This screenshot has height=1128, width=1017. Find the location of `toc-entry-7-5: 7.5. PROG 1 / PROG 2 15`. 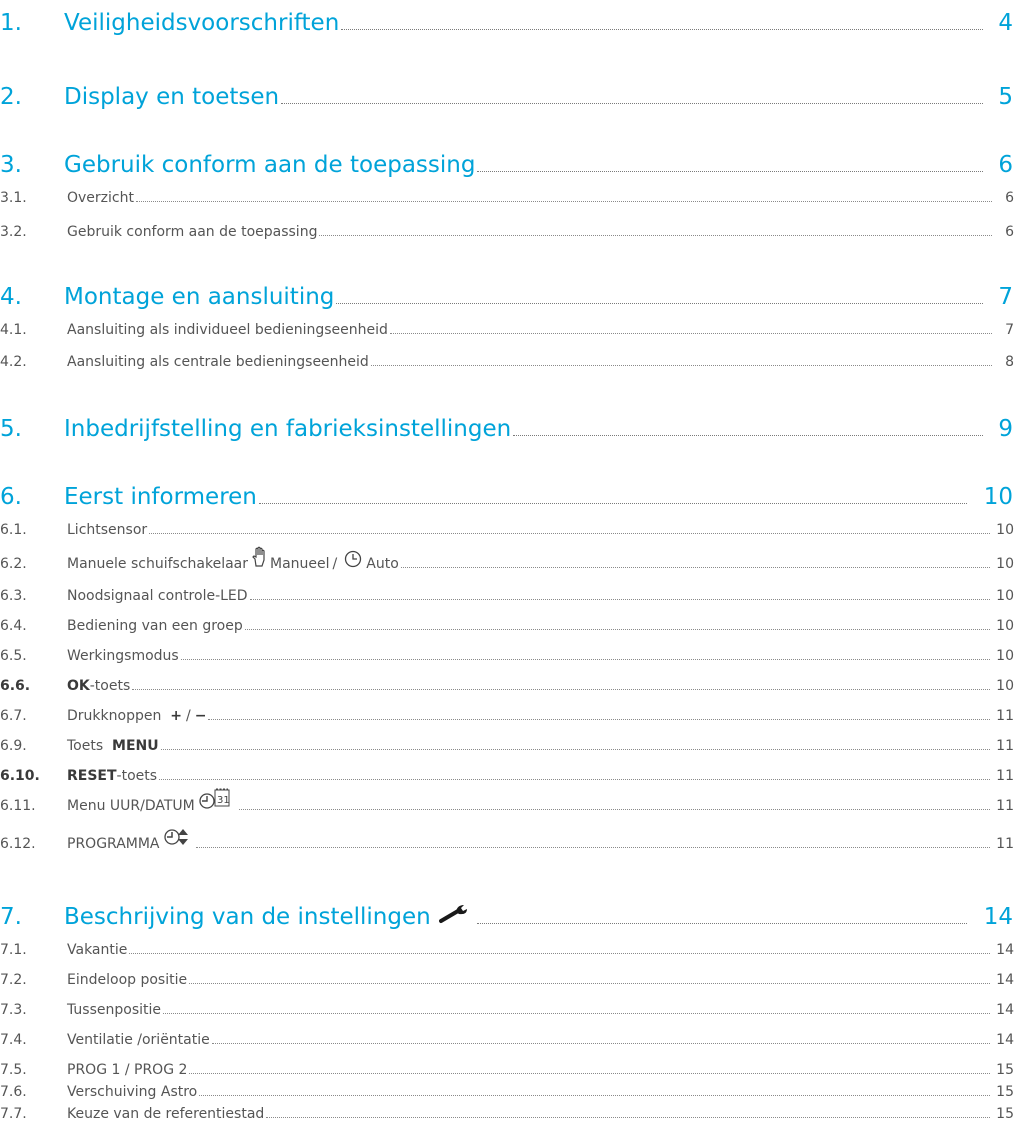

toc-entry-7-5: 7.5. PROG 1 / PROG 2 15 is located at coordinates (508, 1068).